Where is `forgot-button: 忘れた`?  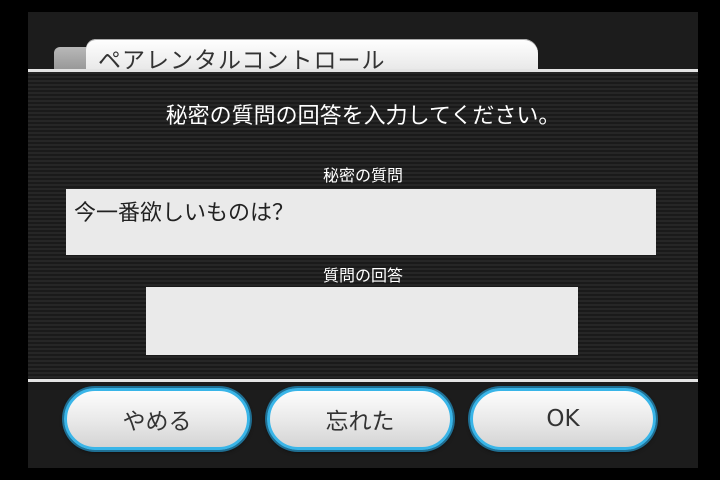
forgot-button: 忘れた is located at coordinates (360, 419).